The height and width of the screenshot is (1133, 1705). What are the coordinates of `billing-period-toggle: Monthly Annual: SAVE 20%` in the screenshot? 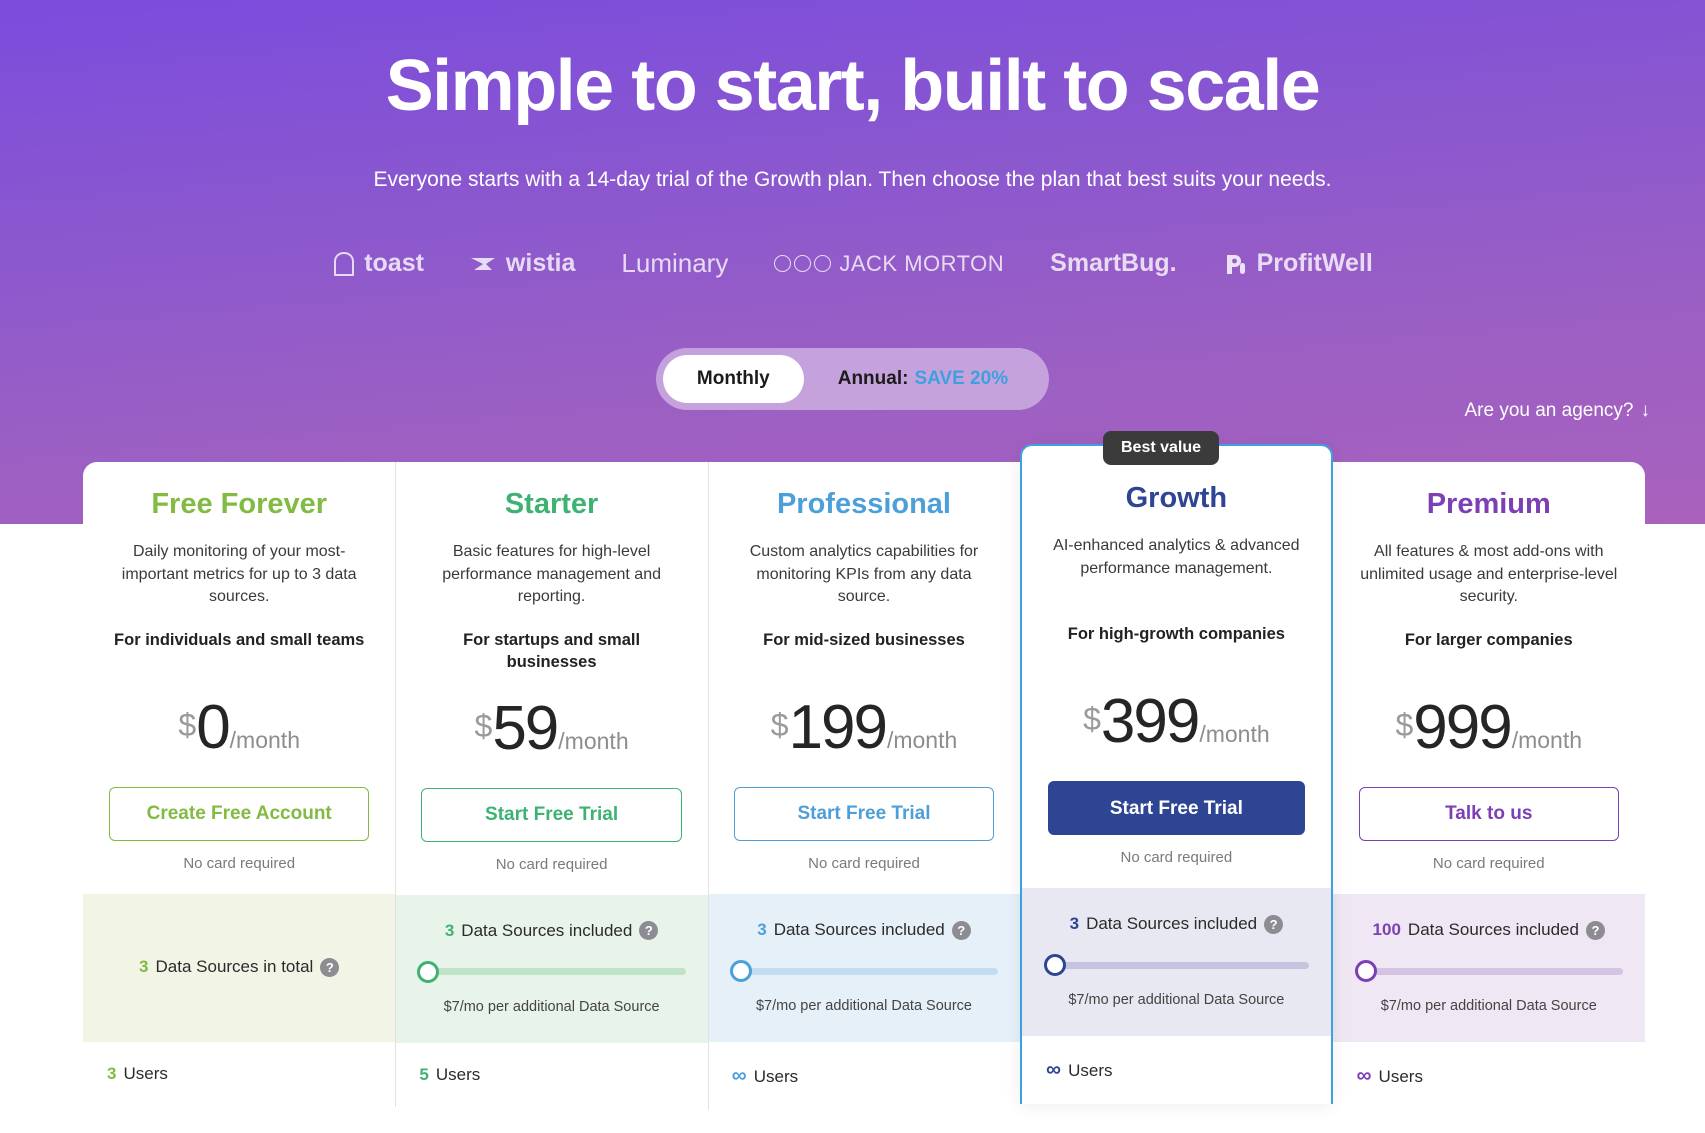 It's located at (852, 379).